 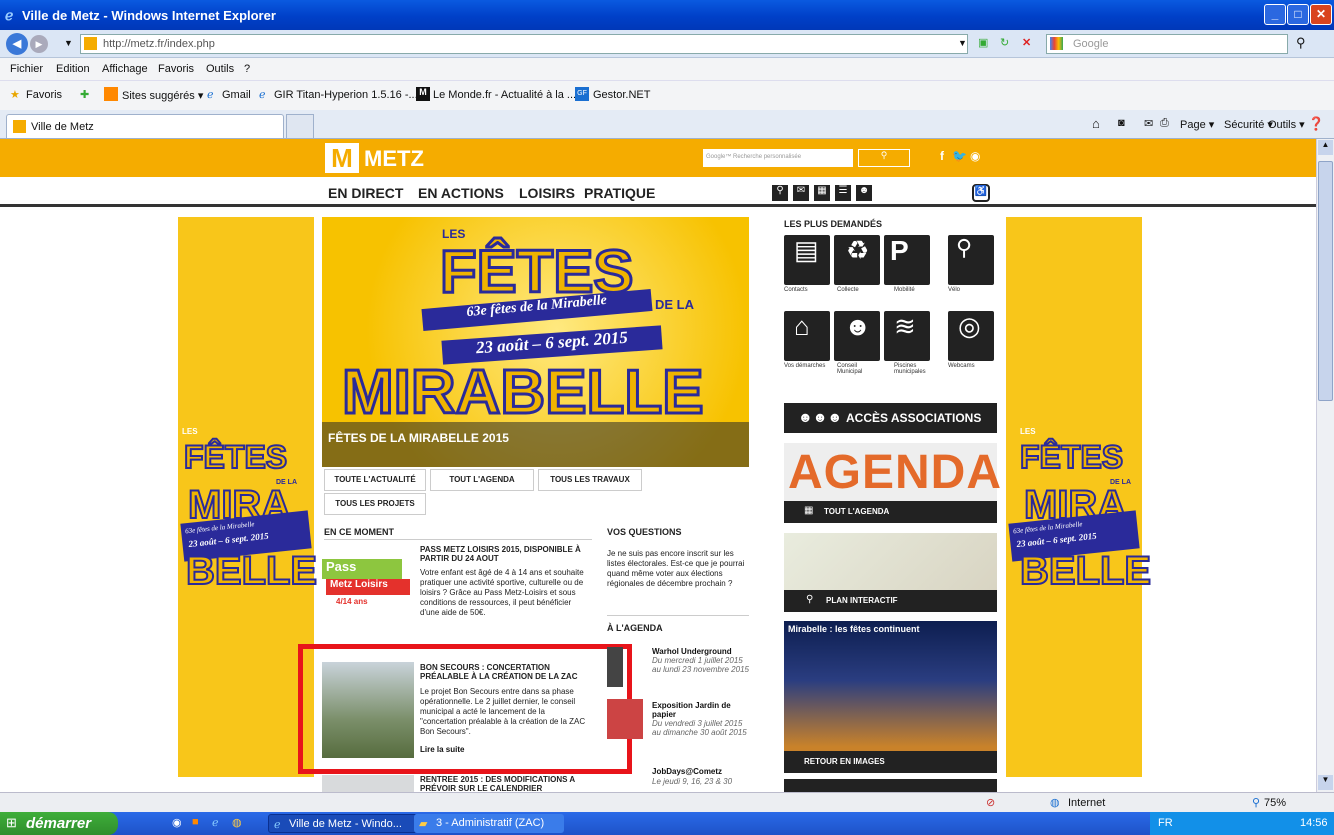 What do you see at coordinates (461, 193) in the screenshot?
I see `nav-en-actions: EN ACTIONS` at bounding box center [461, 193].